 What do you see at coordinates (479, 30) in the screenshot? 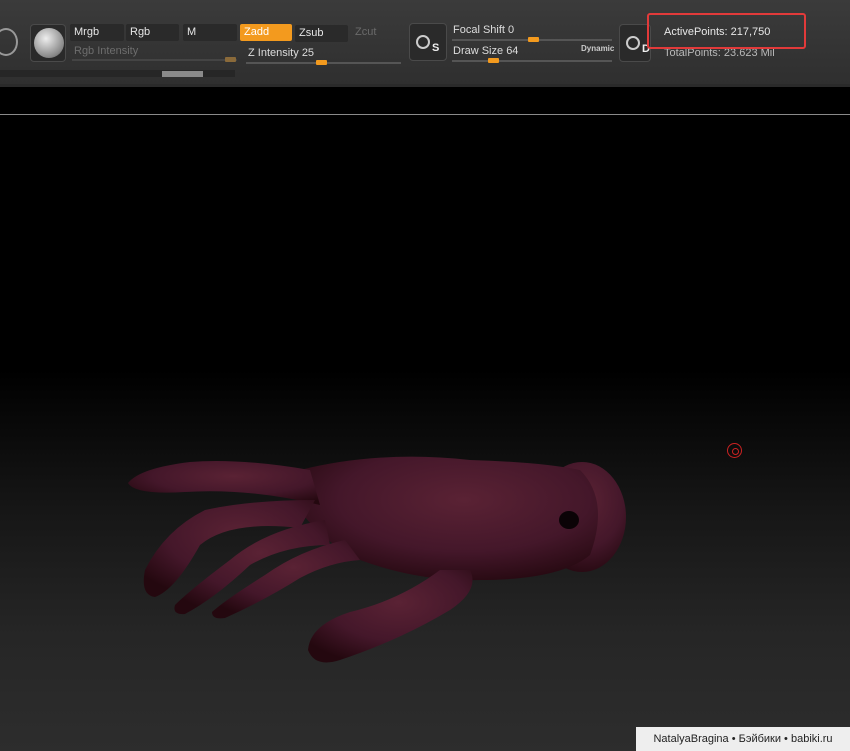
I see `focal-shift-name: Focal Shift` at bounding box center [479, 30].